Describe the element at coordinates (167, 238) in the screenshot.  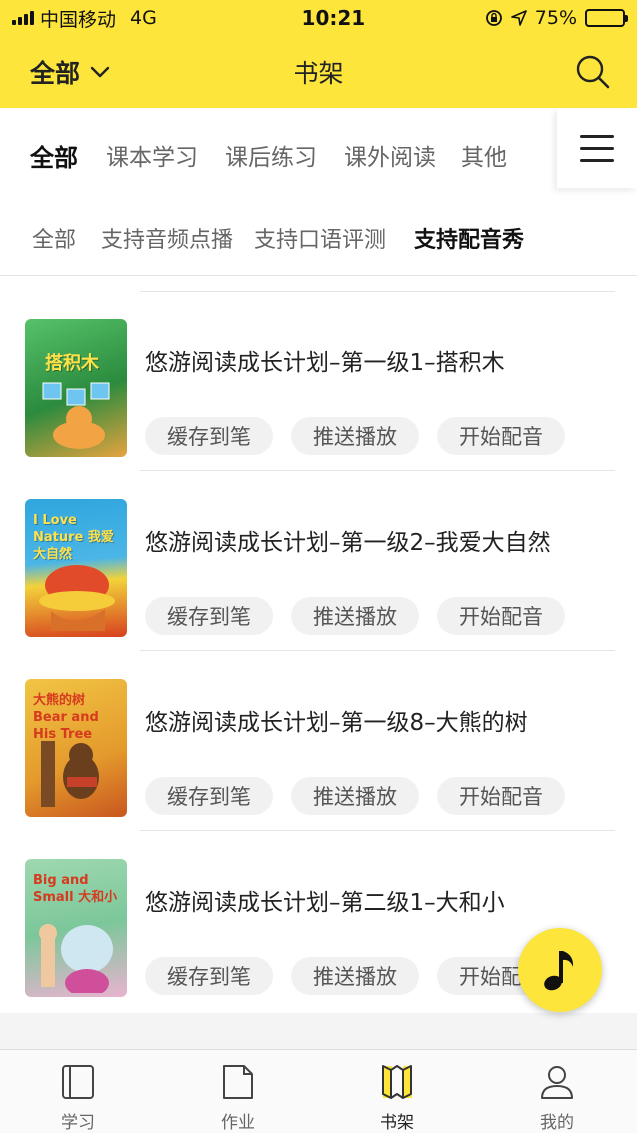
I see `filter-audio: 支持音频点播` at that location.